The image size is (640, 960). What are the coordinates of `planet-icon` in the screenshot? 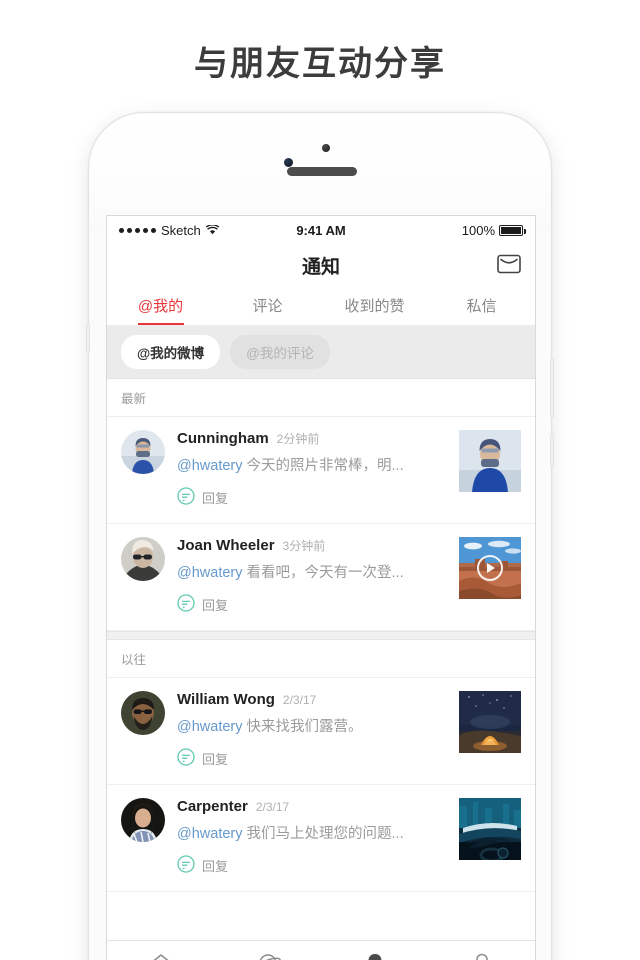 It's located at (268, 956).